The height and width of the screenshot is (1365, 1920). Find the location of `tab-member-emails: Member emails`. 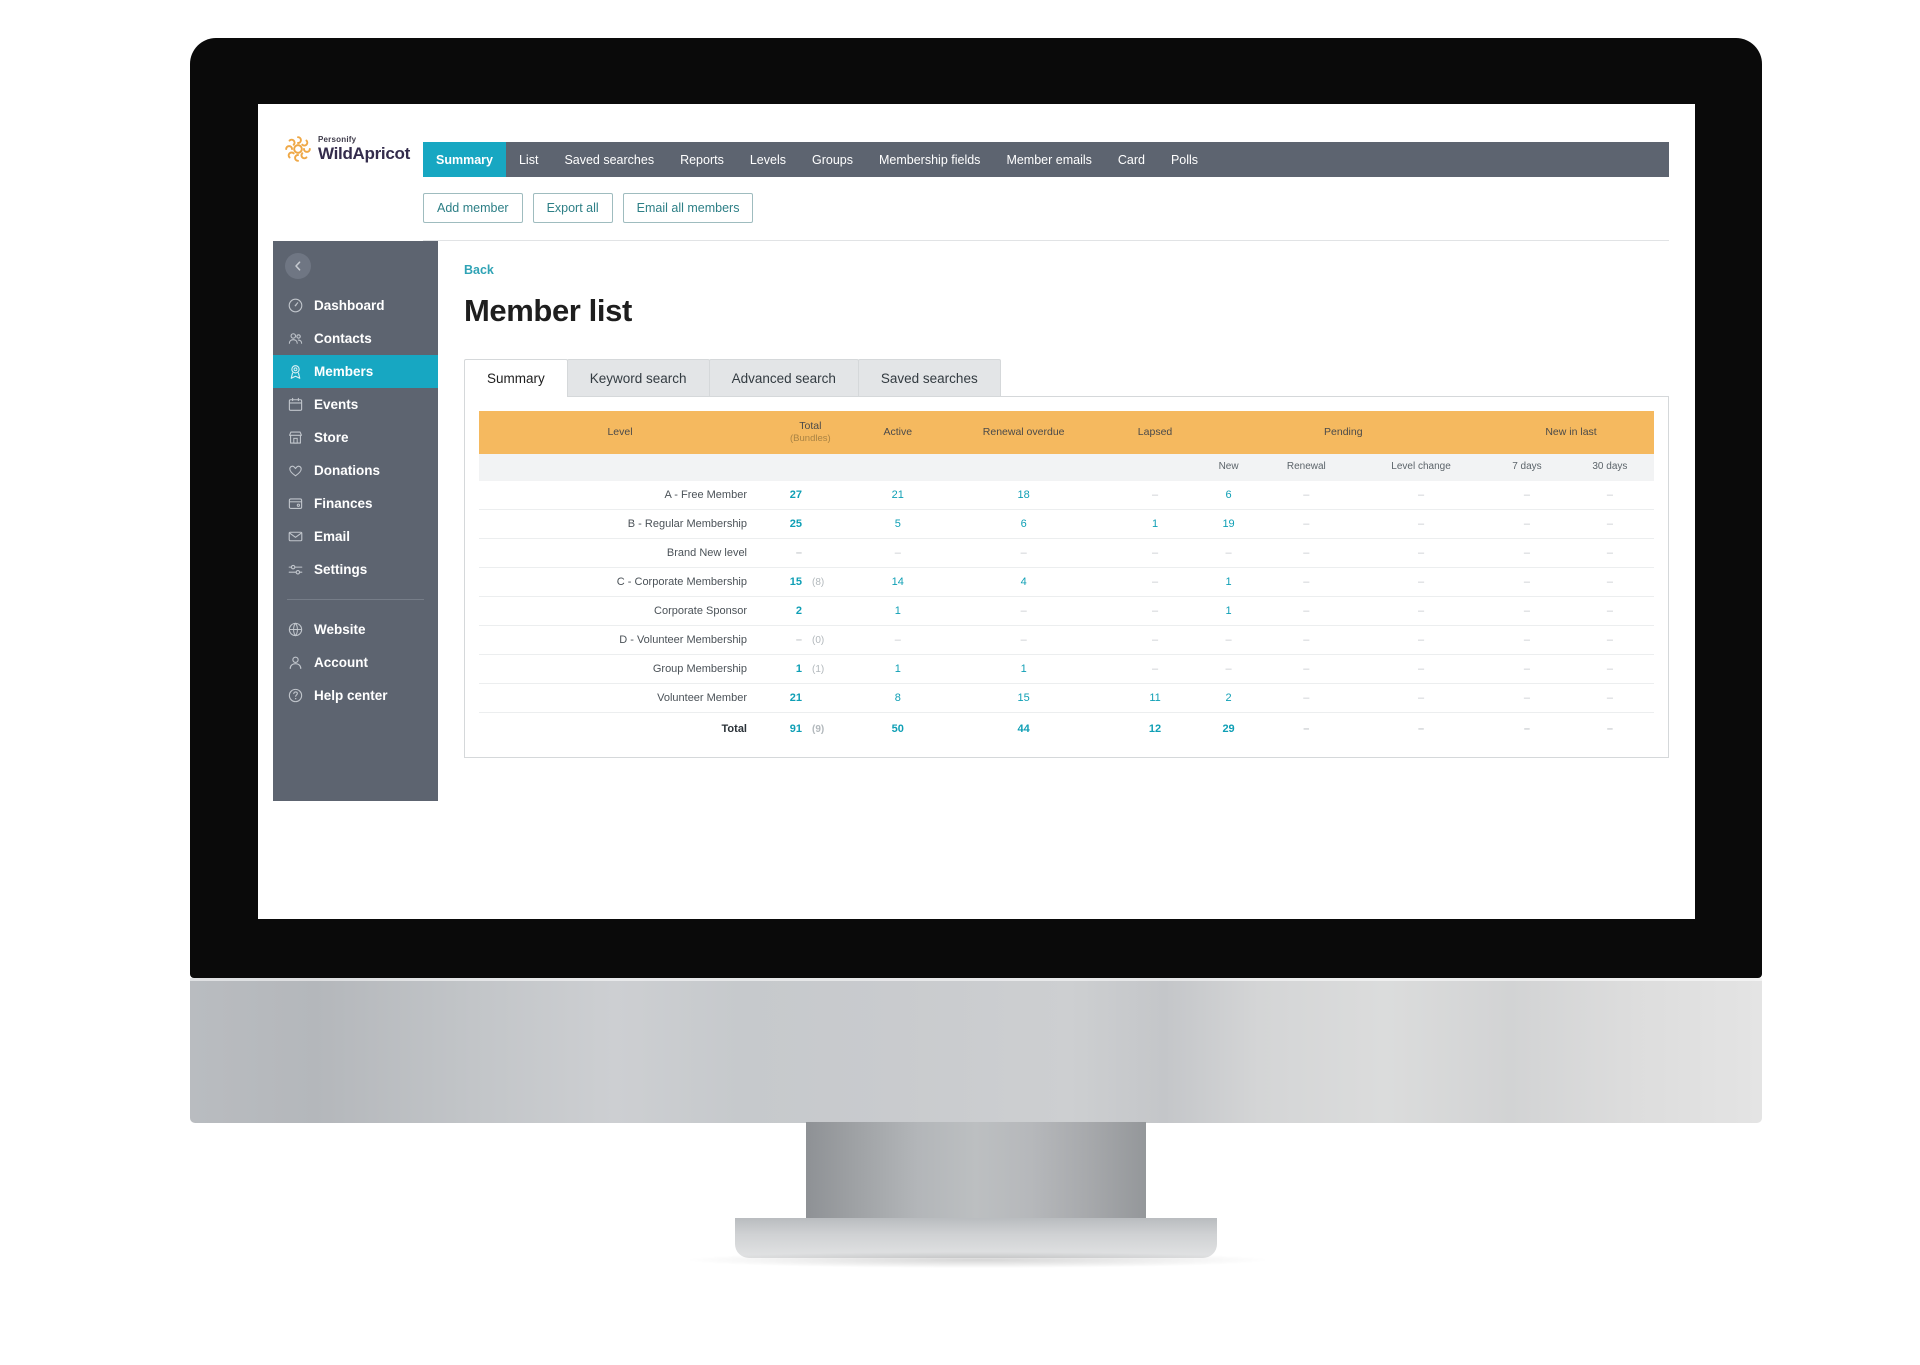

tab-member-emails: Member emails is located at coordinates (1048, 159).